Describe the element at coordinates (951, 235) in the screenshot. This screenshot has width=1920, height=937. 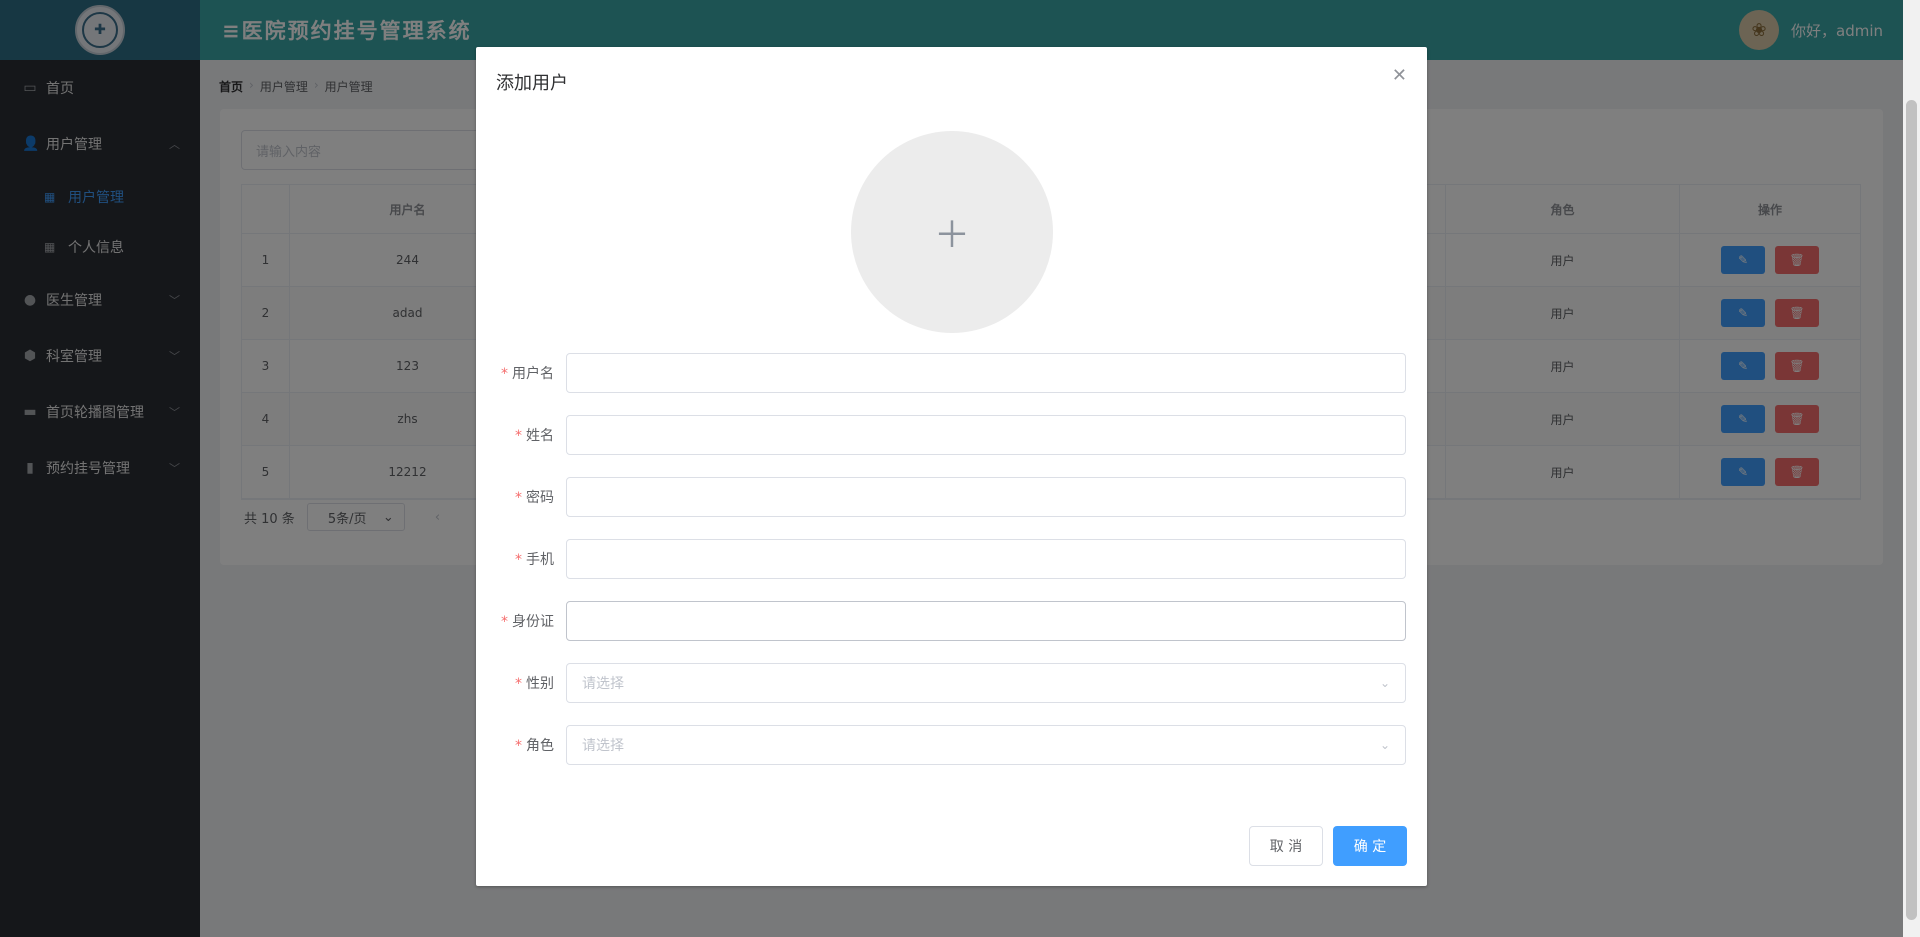
I see `plus-icon: ＋` at that location.